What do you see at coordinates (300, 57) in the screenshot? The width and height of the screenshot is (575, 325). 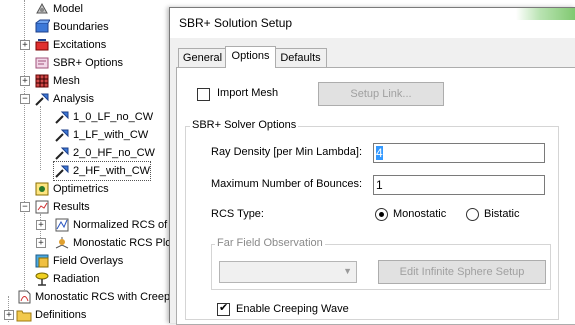 I see `tab-defaults: Defaults` at bounding box center [300, 57].